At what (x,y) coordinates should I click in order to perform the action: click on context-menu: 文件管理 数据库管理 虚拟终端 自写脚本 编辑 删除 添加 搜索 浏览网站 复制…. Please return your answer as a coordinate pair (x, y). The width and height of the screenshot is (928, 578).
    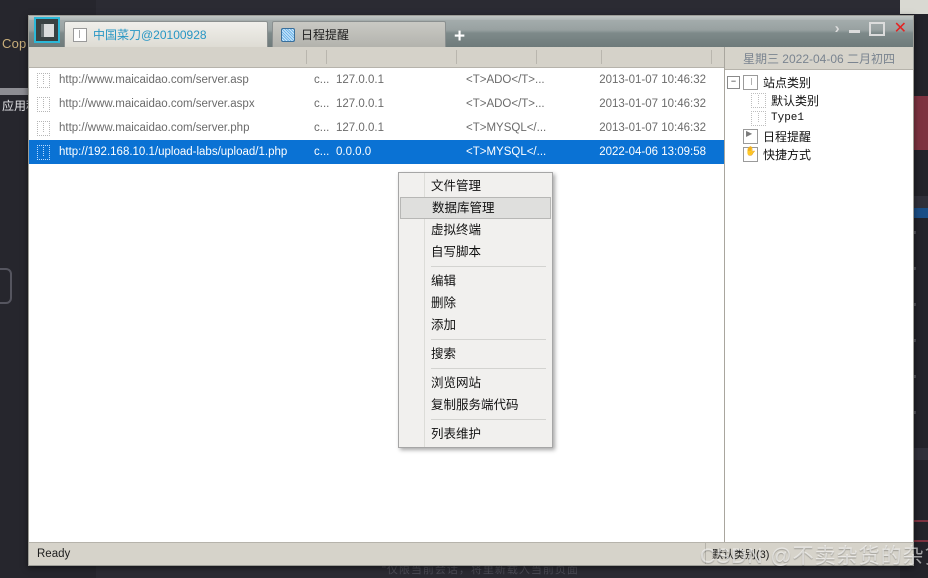
    Looking at the image, I should click on (475, 310).